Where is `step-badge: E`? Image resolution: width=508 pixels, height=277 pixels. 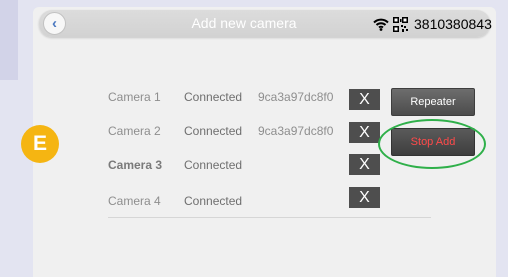
step-badge: E is located at coordinates (40, 144).